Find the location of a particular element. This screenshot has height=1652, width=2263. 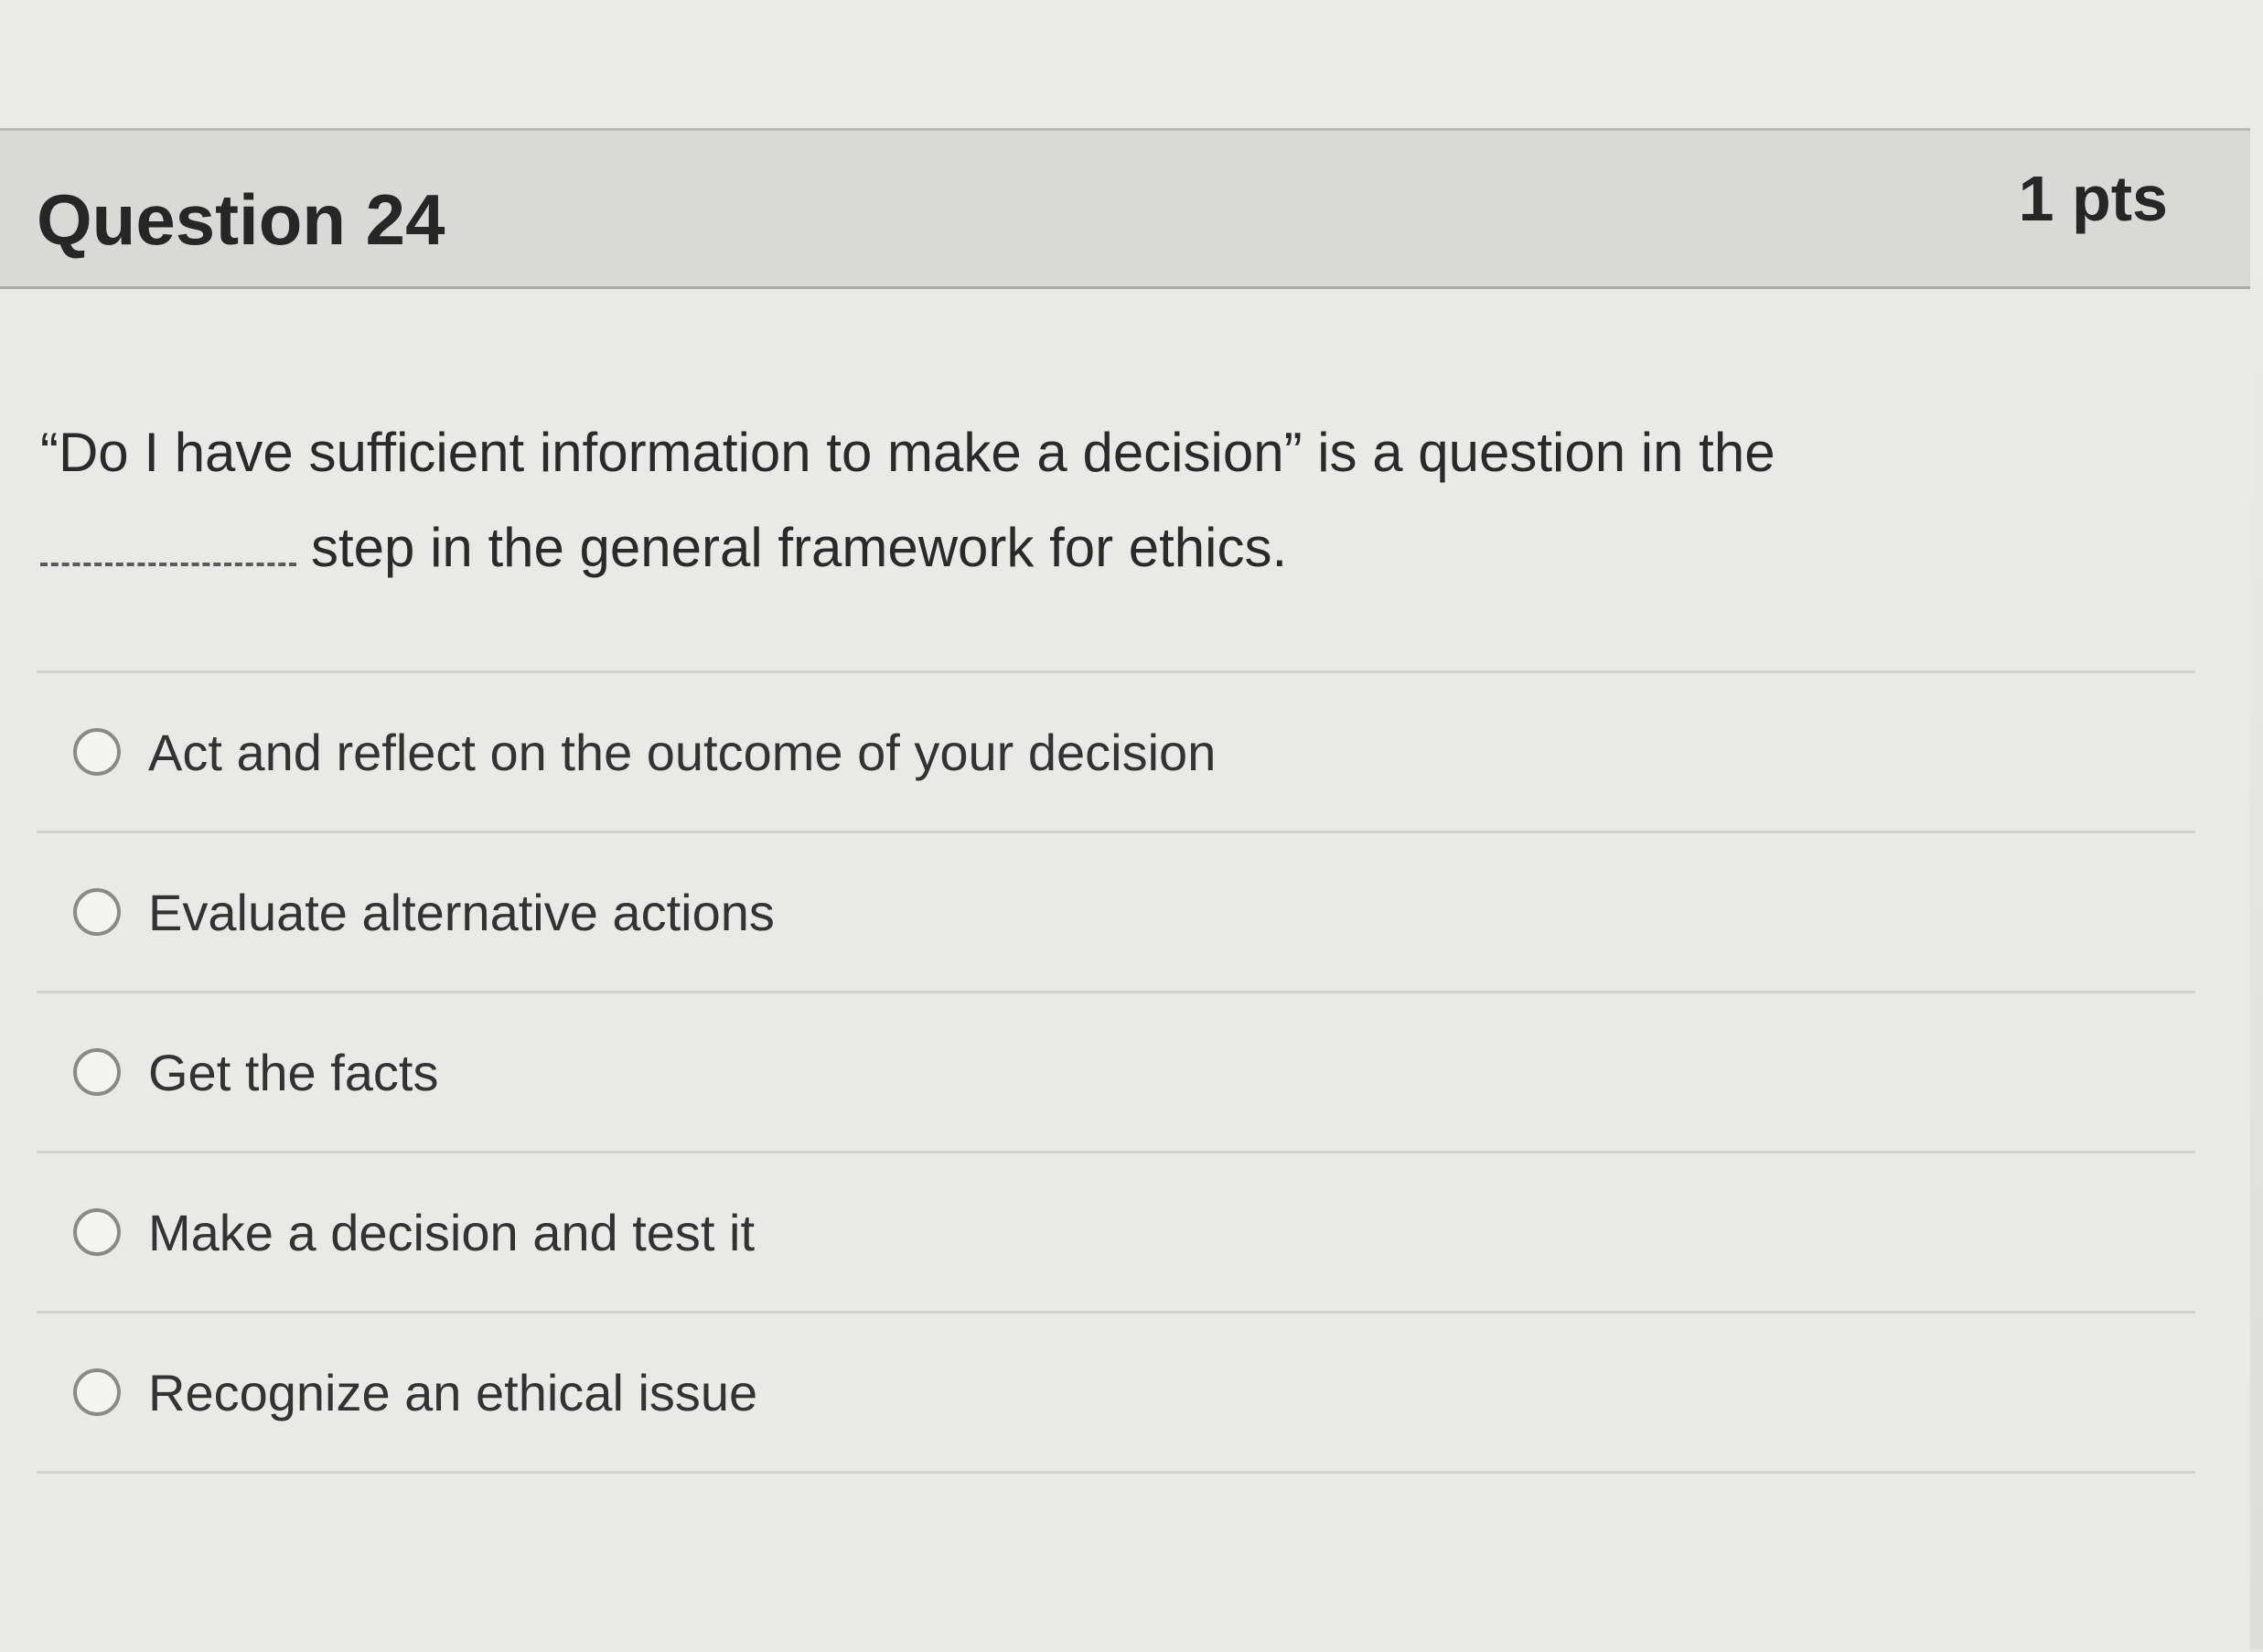

answer-option: Evaluate alternative actions is located at coordinates (1116, 911).